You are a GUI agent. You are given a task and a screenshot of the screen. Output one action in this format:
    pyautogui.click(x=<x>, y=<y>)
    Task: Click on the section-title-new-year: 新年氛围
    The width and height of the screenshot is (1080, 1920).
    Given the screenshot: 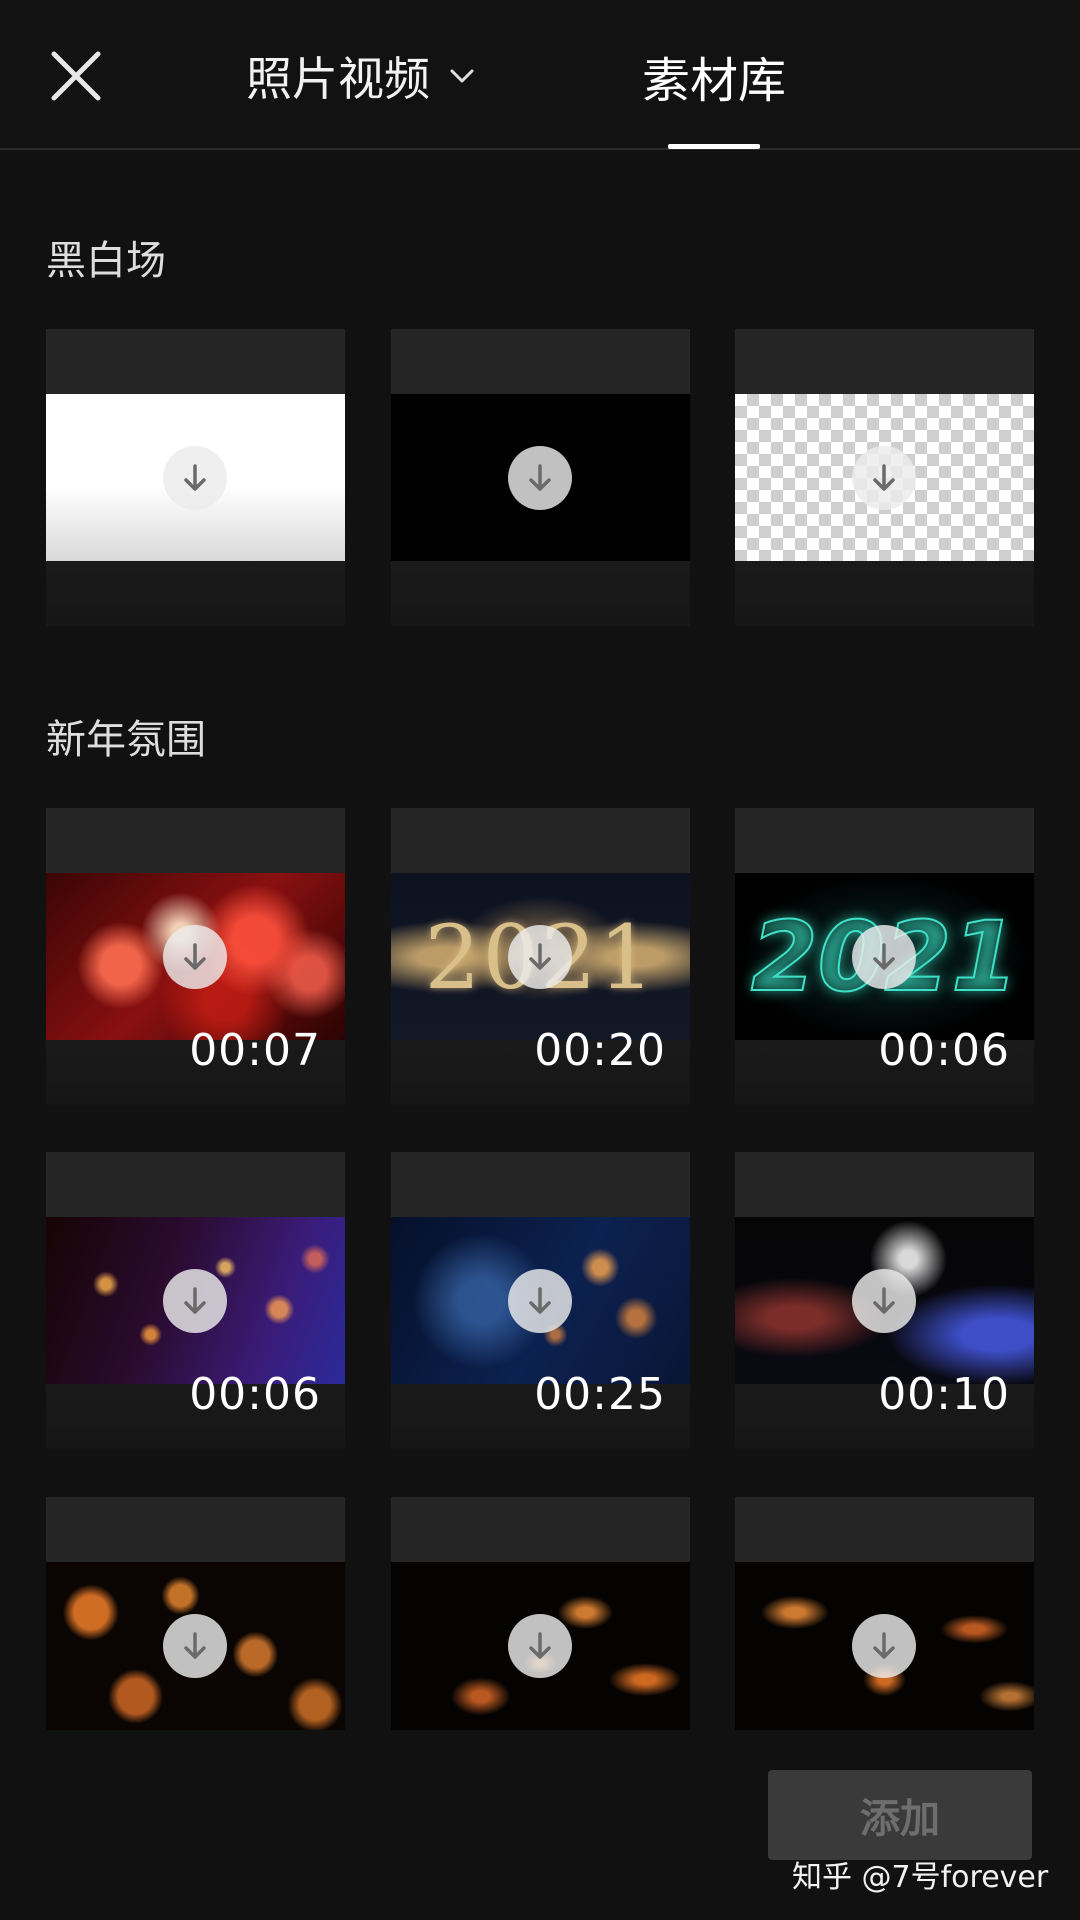 What is the action you would take?
    pyautogui.click(x=126, y=740)
    